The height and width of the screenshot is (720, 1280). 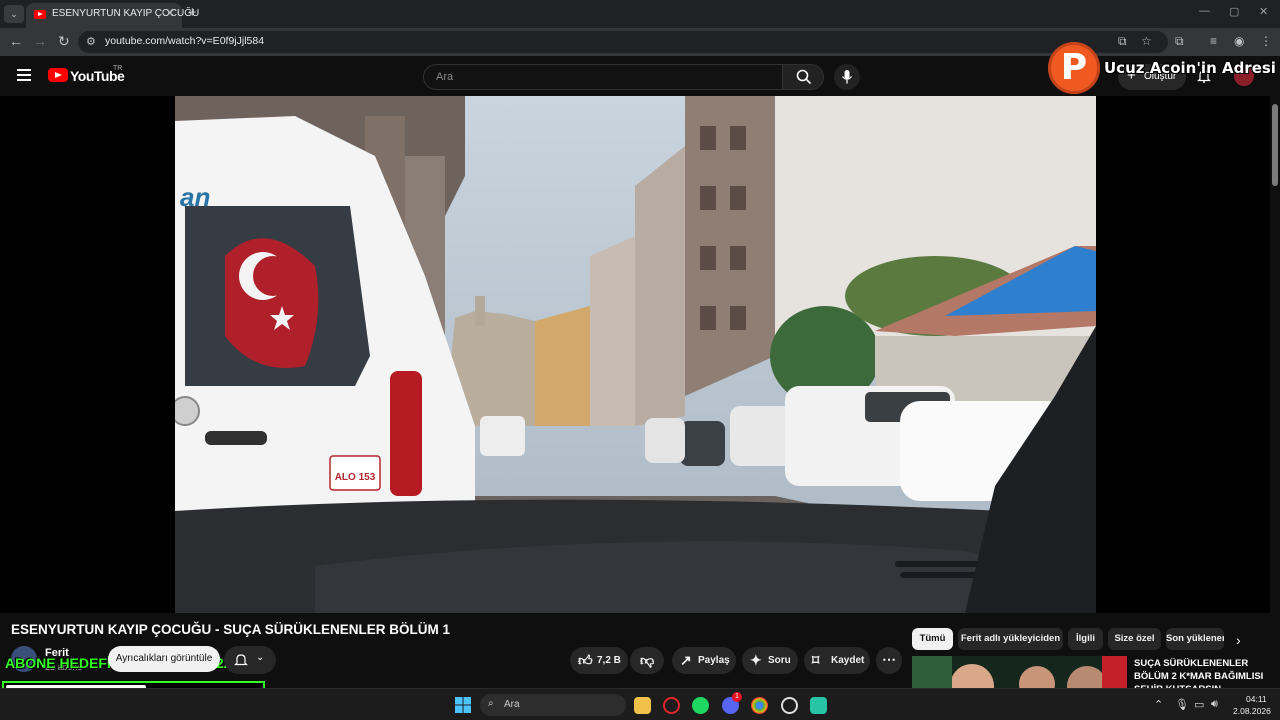 What do you see at coordinates (91, 41) in the screenshot?
I see `site-info-icon: ⚙` at bounding box center [91, 41].